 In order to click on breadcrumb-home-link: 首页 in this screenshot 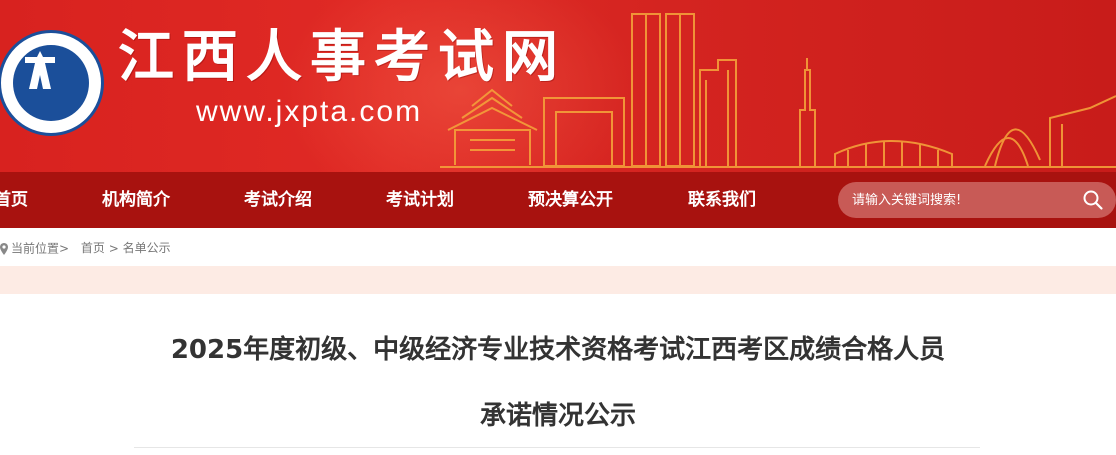, I will do `click(93, 248)`.